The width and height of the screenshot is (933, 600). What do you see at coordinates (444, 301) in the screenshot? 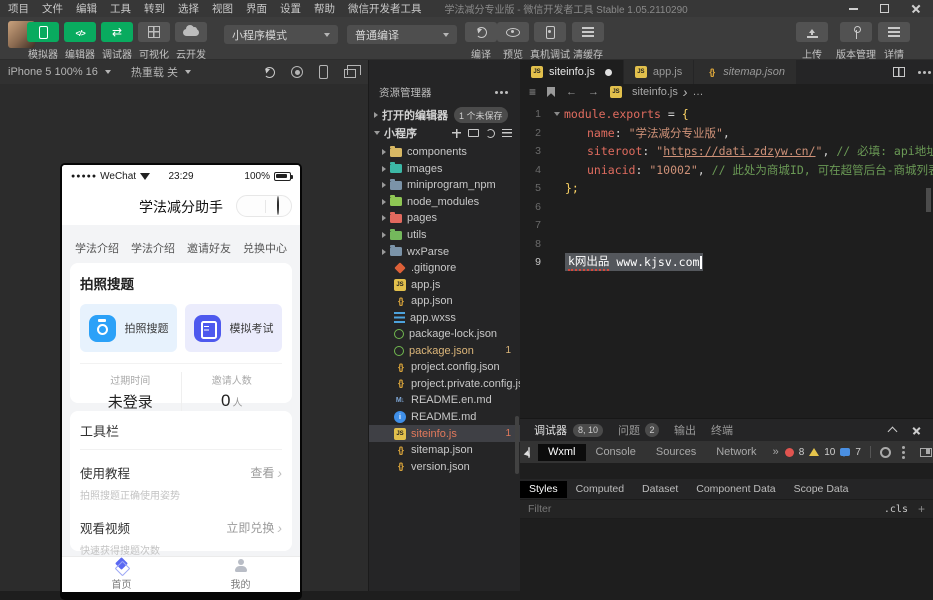
I see `tree-file-app-json: app.json` at bounding box center [444, 301].